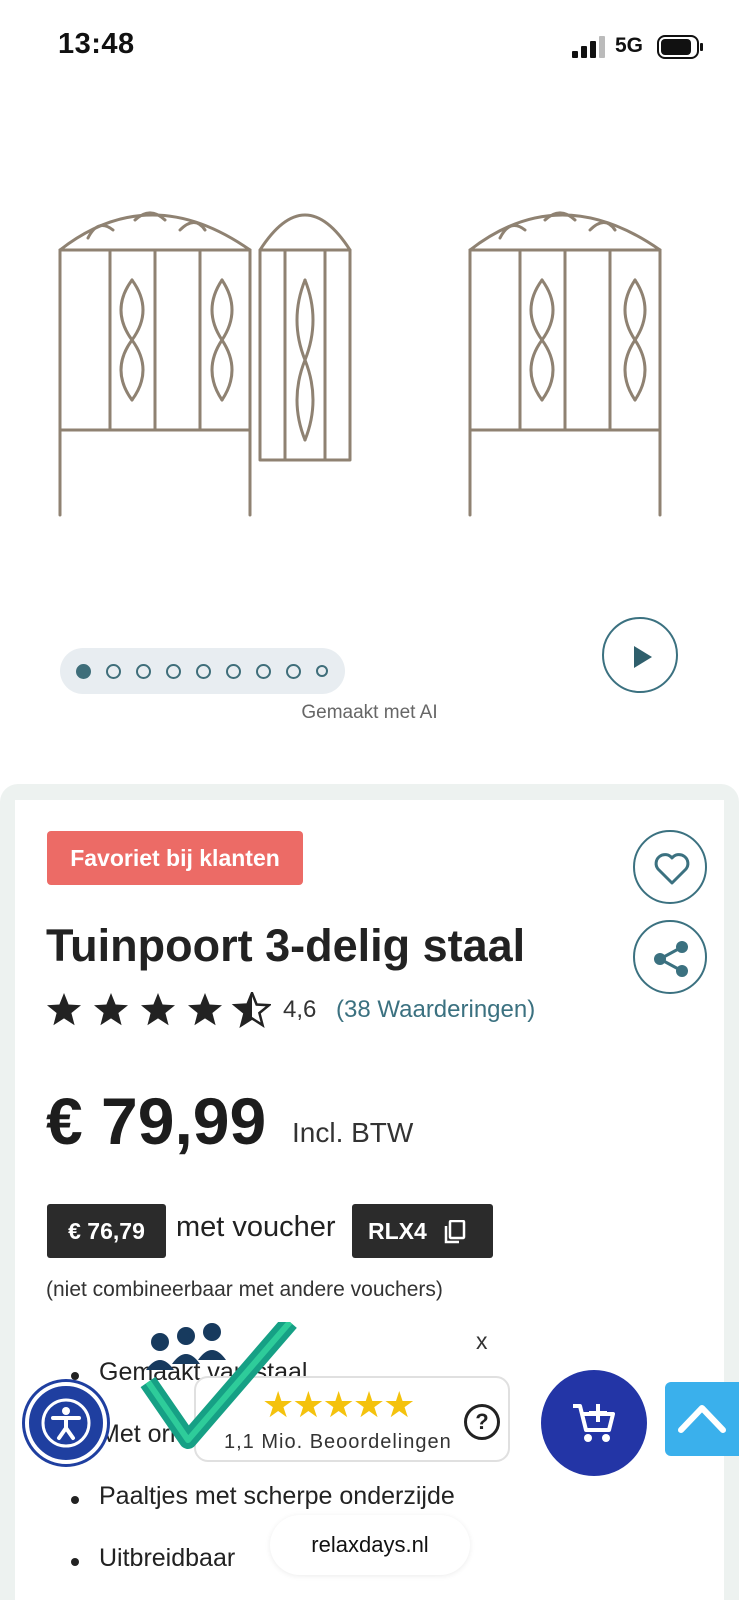 This screenshot has height=1600, width=739. Describe the element at coordinates (159, 1009) in the screenshot. I see `rating-stars-icon` at that location.